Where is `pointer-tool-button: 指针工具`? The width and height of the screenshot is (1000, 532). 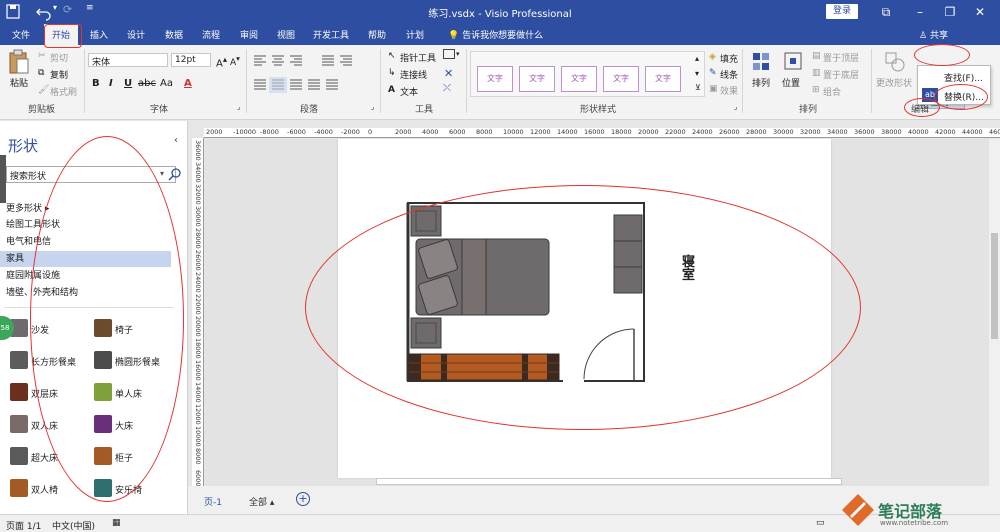
pointer-tool-button: 指针工具 is located at coordinates (418, 57).